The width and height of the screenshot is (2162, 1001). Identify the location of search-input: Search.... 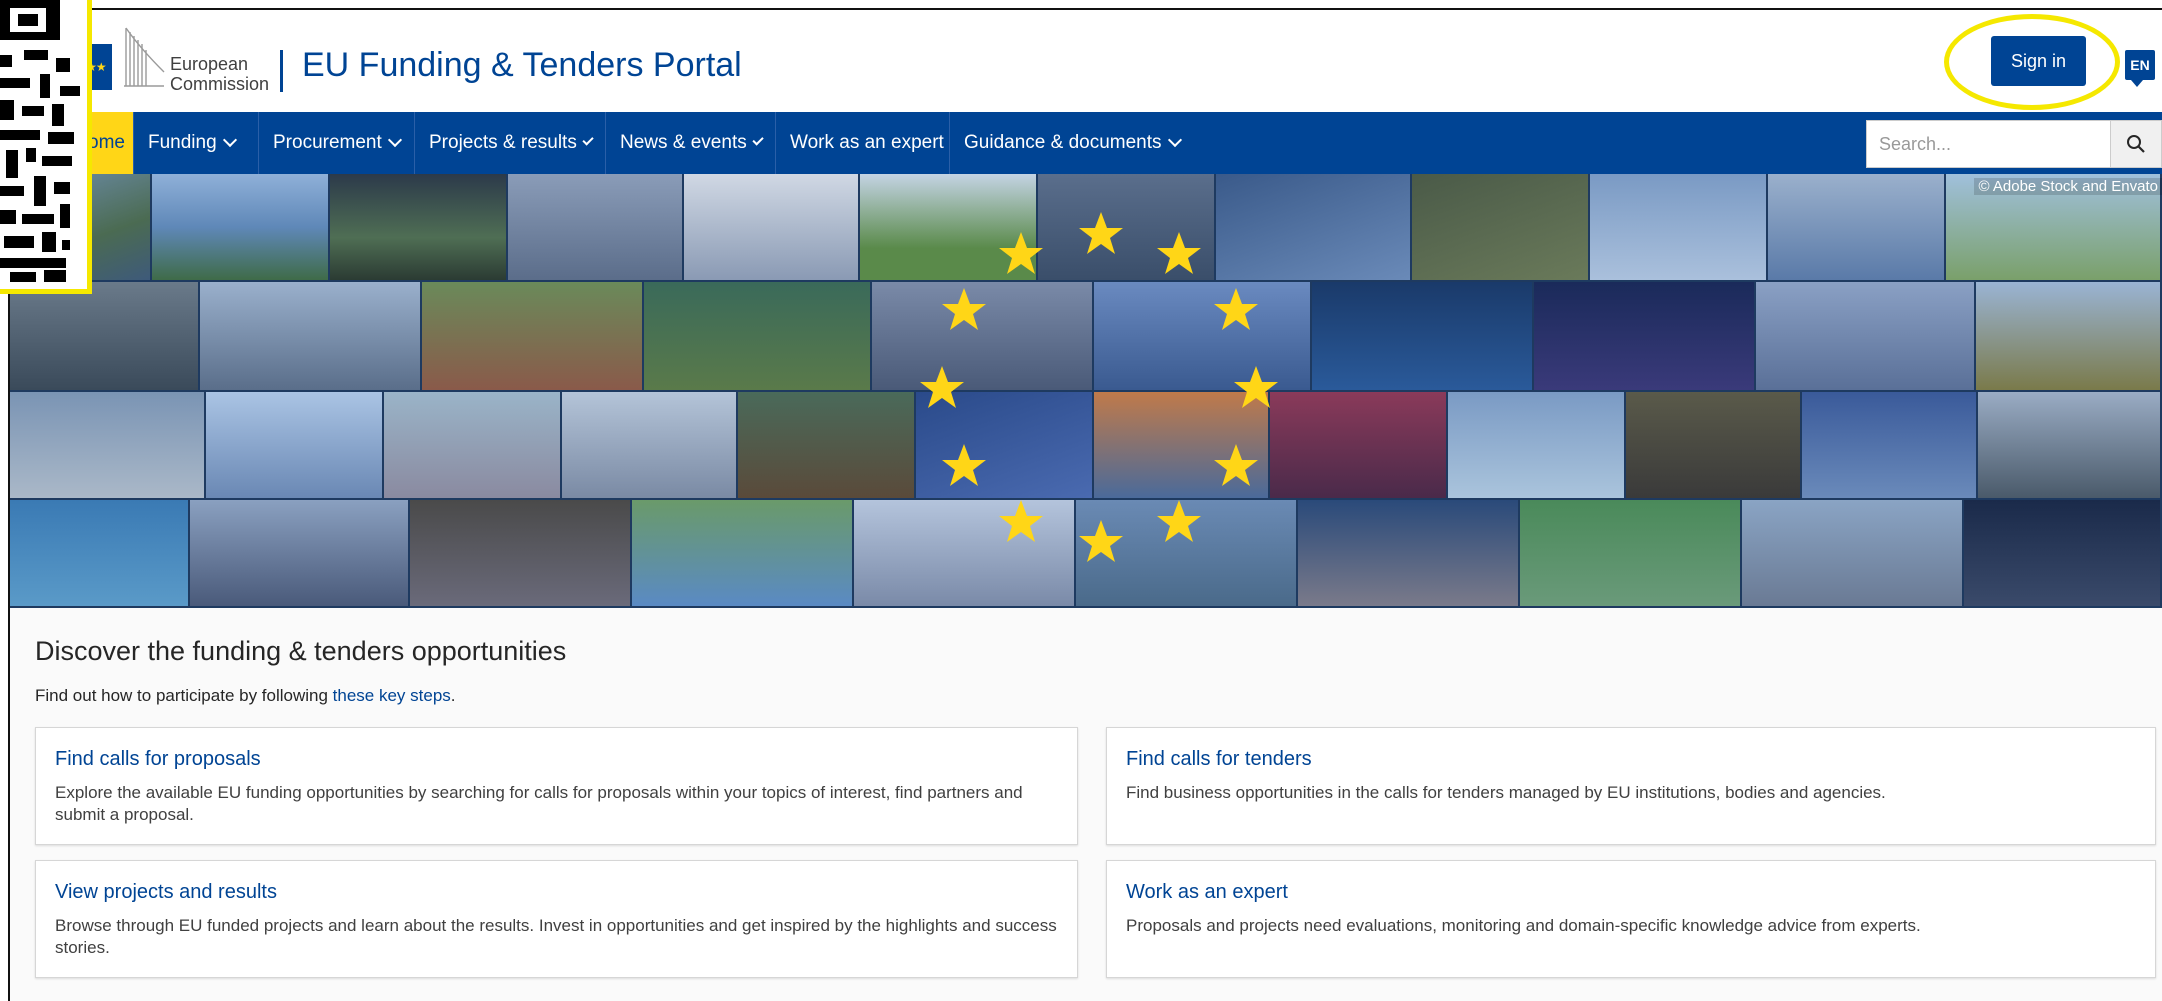
(1989, 144).